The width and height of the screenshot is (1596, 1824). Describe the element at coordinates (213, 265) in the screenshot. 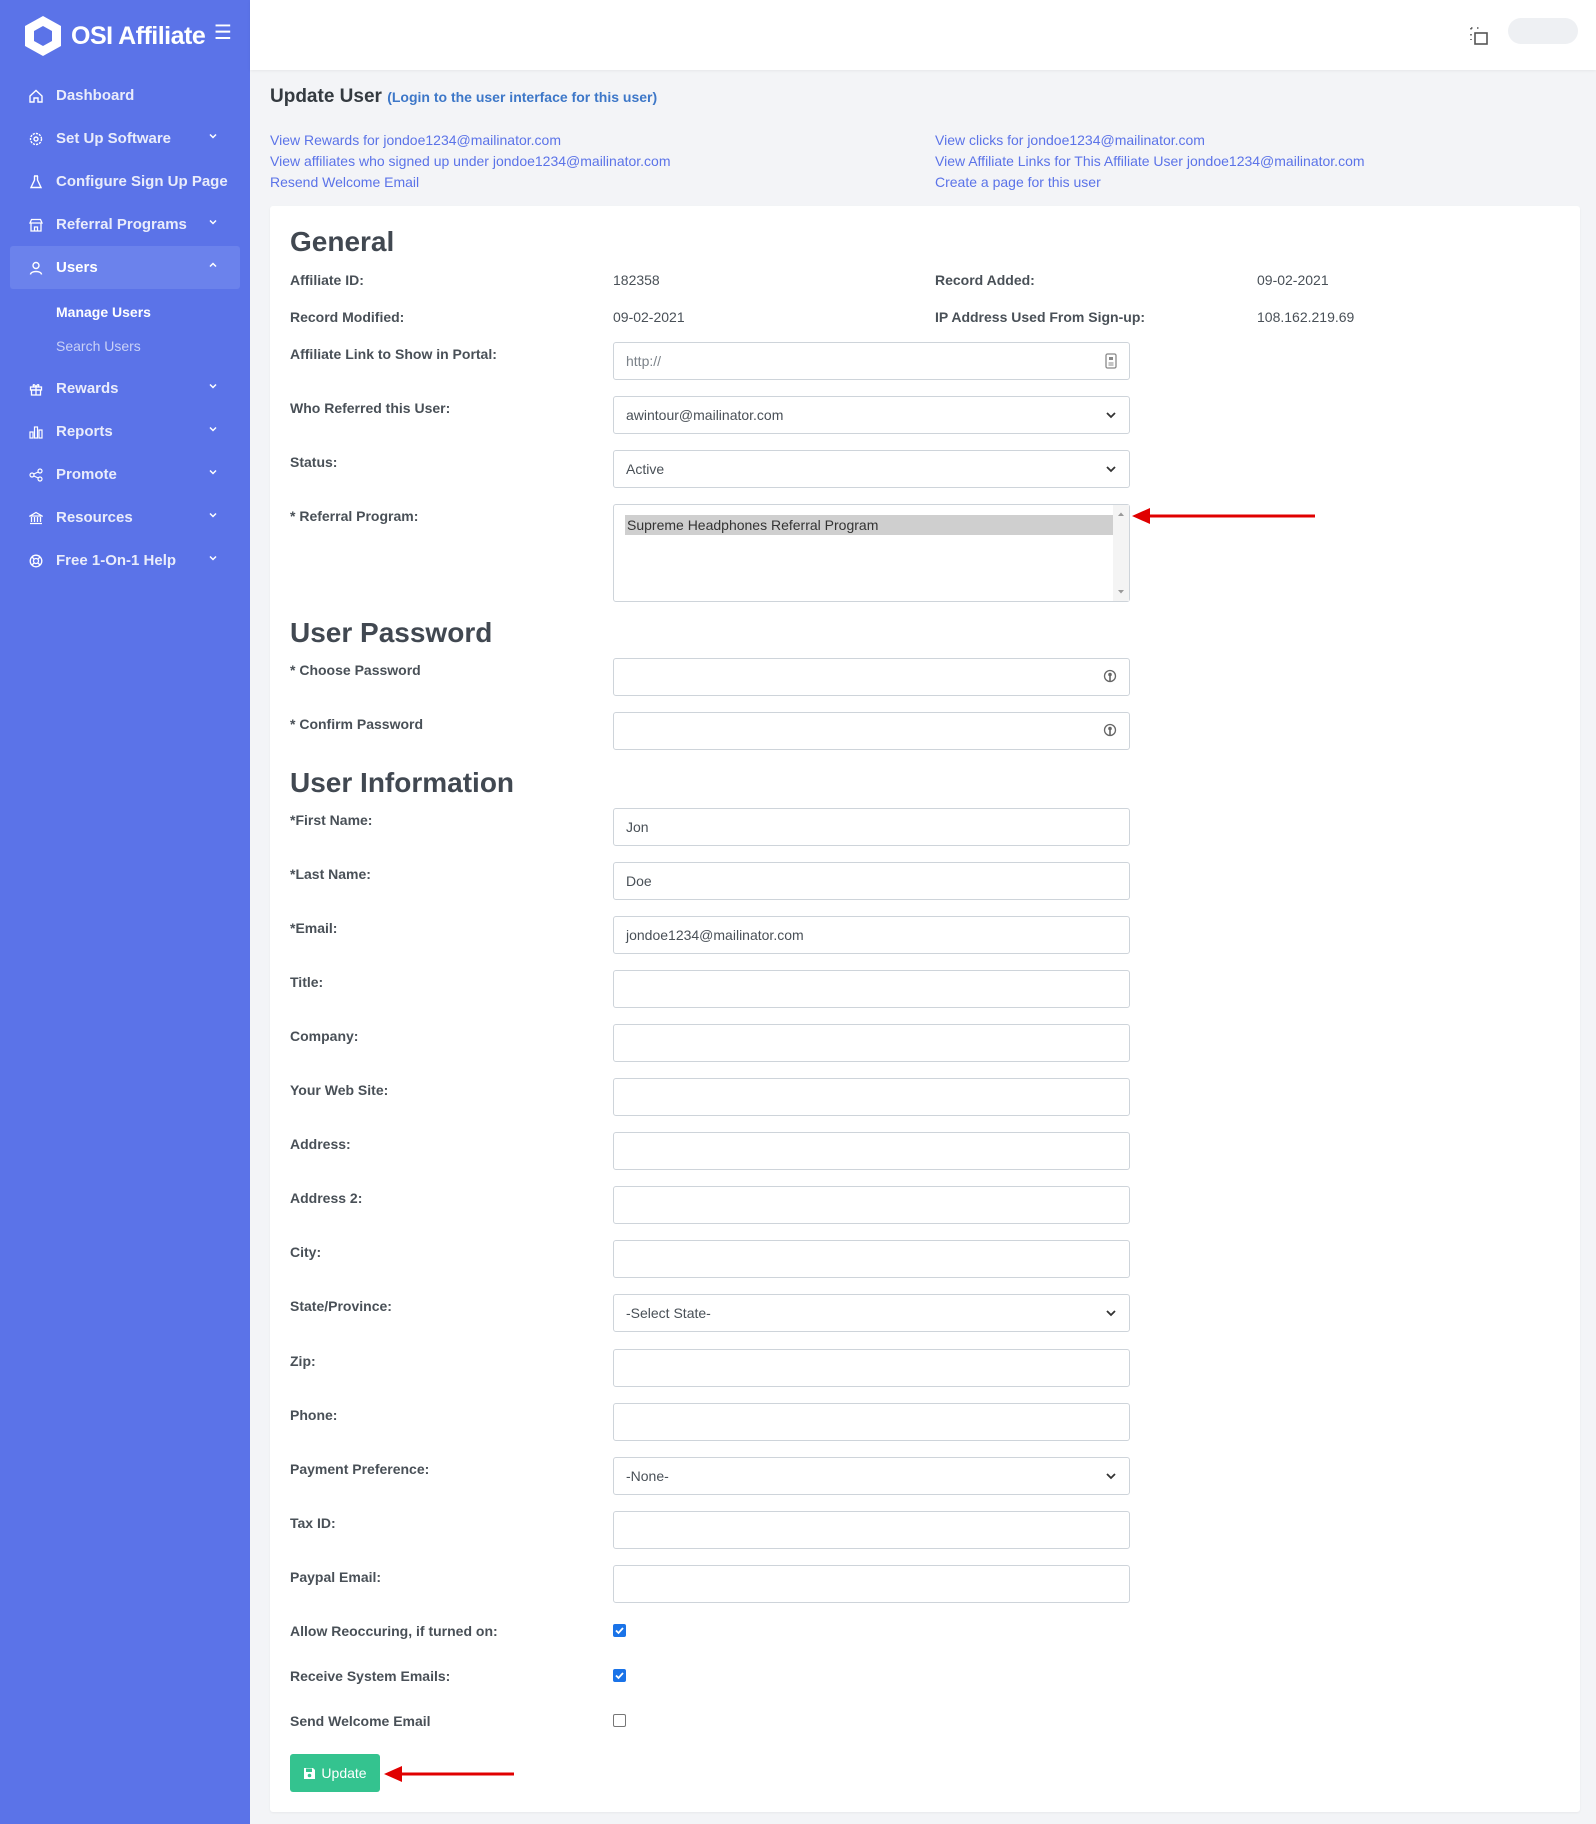

I see `chevron-up-icon` at that location.